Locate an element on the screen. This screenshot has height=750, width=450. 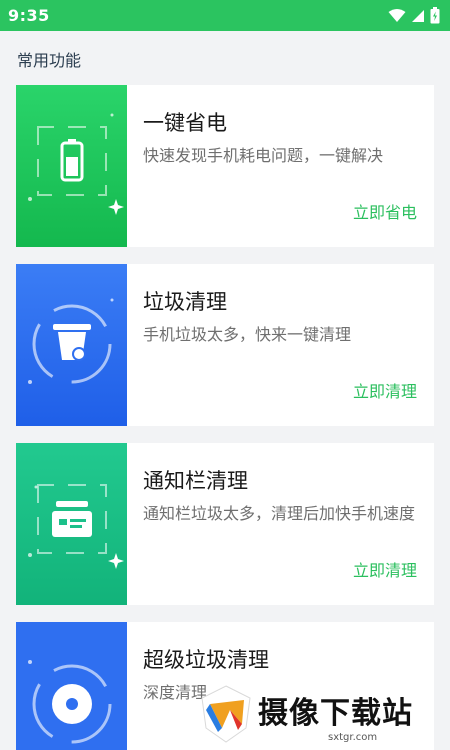
card-description: 通知栏垃圾太多，清理后加快手机速度 is located at coordinates (279, 513).